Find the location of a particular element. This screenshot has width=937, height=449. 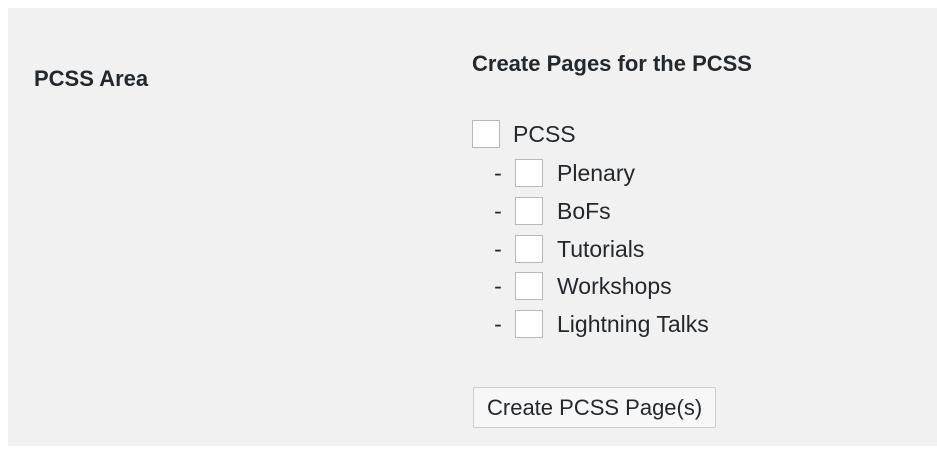

checkbox-row-lightning-talks: - Lightning Talks is located at coordinates (598, 324).